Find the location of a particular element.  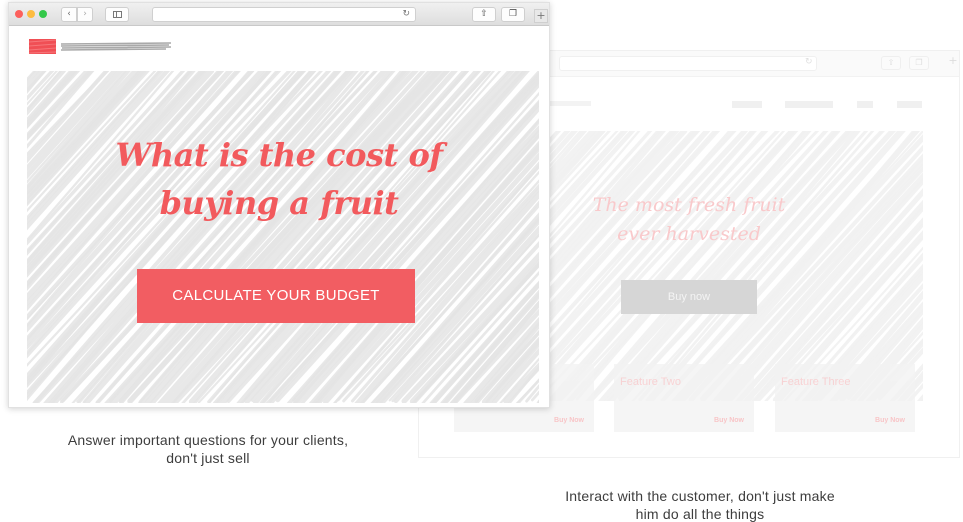

back-hero-headline: The most fresh fruit ever harvested is located at coordinates (689, 220).